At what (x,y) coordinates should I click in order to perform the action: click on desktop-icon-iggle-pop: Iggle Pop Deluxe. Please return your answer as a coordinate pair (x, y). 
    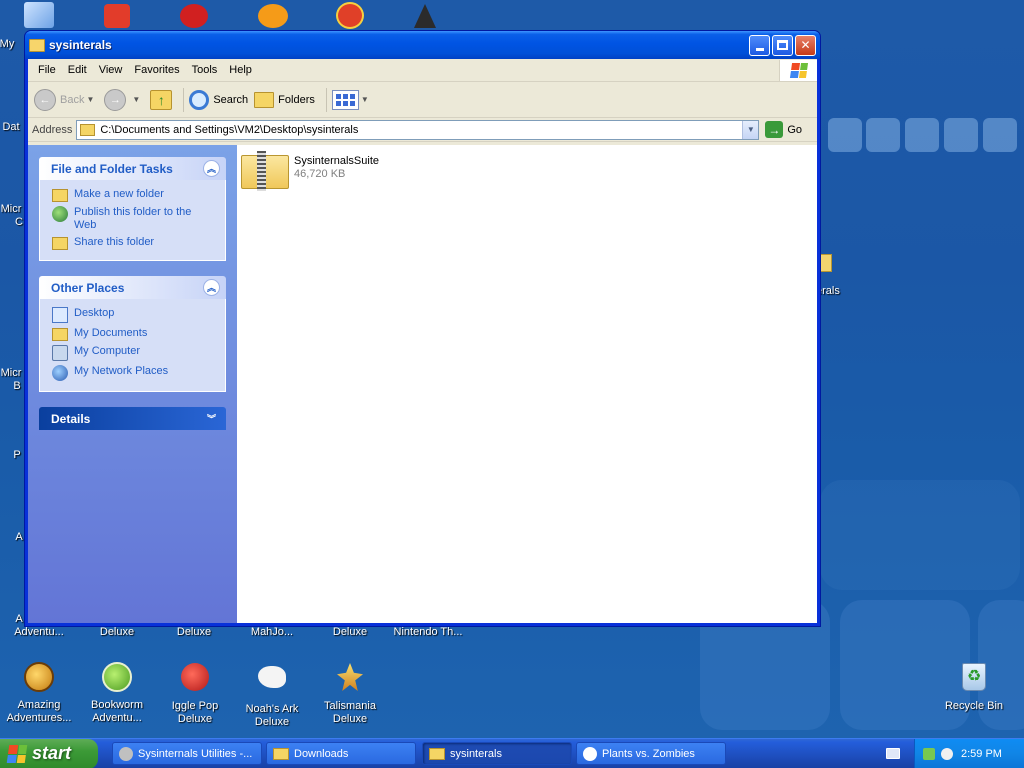
    Looking at the image, I should click on (195, 693).